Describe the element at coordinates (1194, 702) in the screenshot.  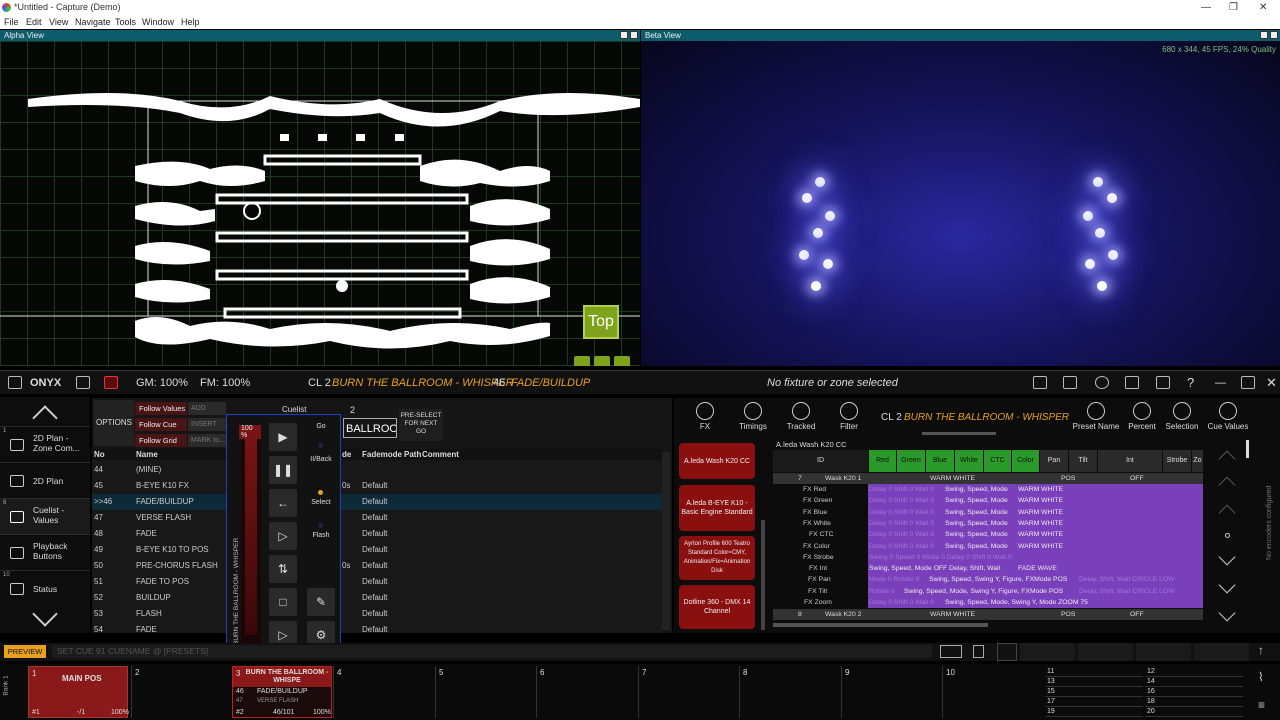
I see `mini-playback-18: 18` at that location.